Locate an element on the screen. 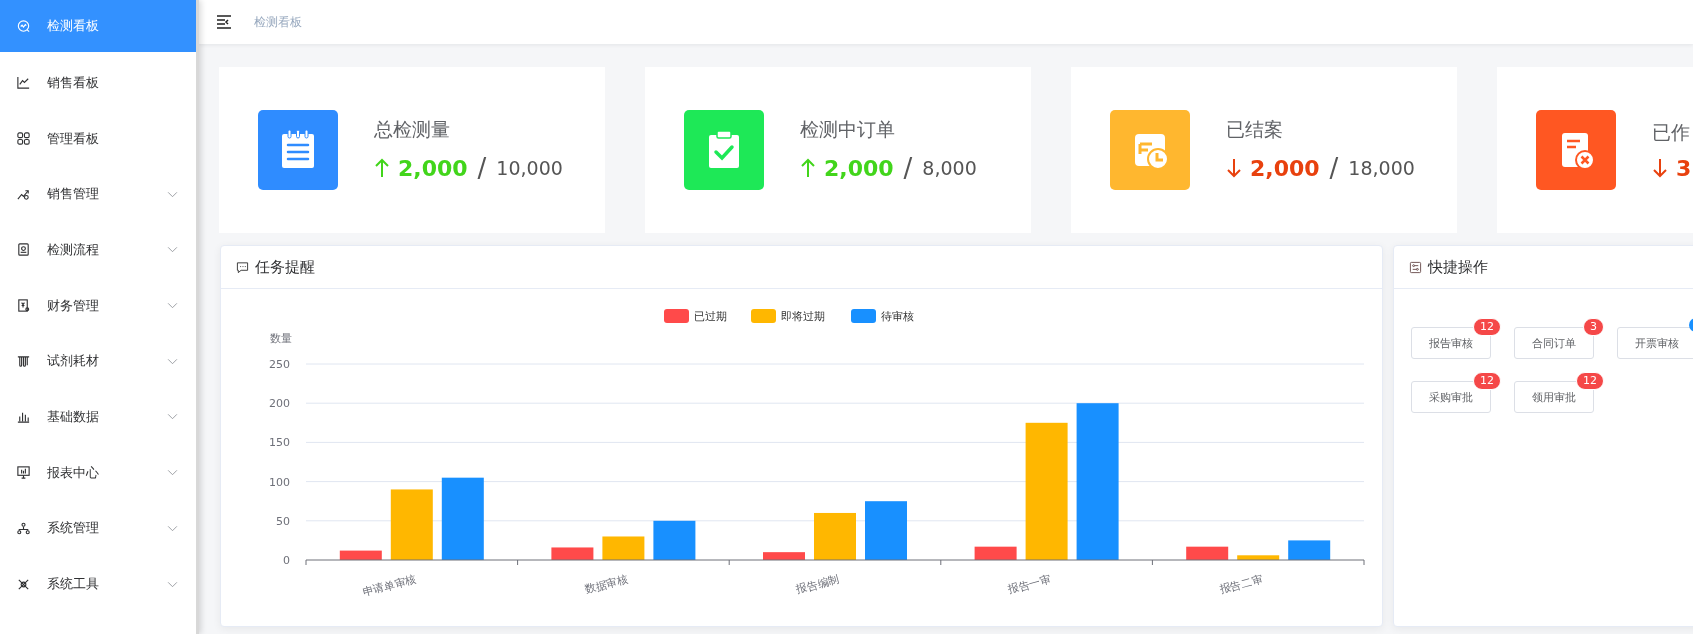 The width and height of the screenshot is (1693, 634). grid-icon is located at coordinates (23, 139).